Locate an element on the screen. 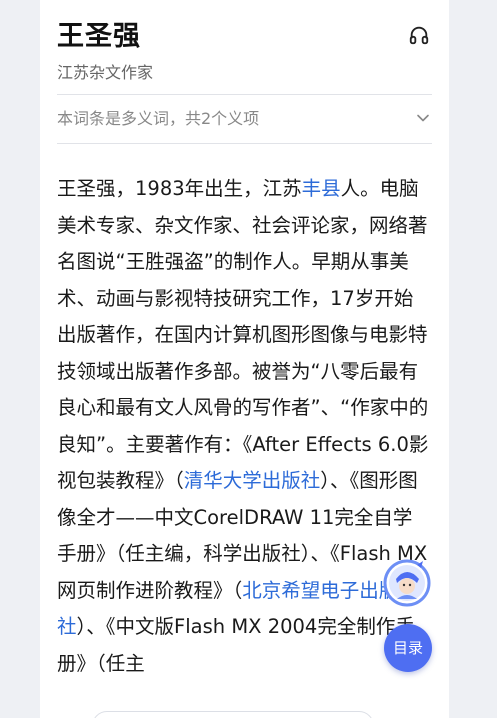  link-tsinghua-press: 清华大学出版社 is located at coordinates (252, 480).